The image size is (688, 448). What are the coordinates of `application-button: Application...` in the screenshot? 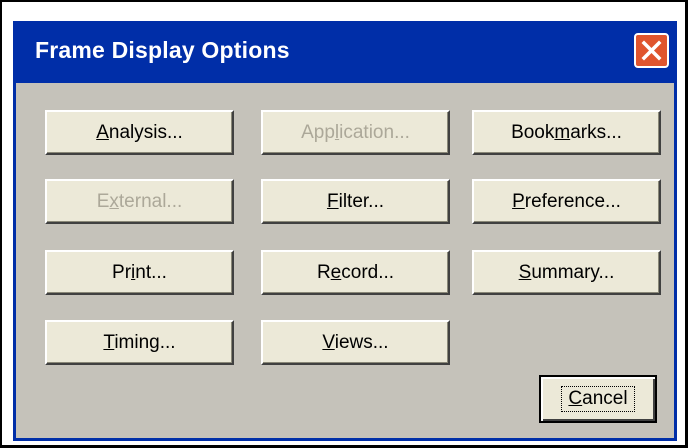 It's located at (355, 132).